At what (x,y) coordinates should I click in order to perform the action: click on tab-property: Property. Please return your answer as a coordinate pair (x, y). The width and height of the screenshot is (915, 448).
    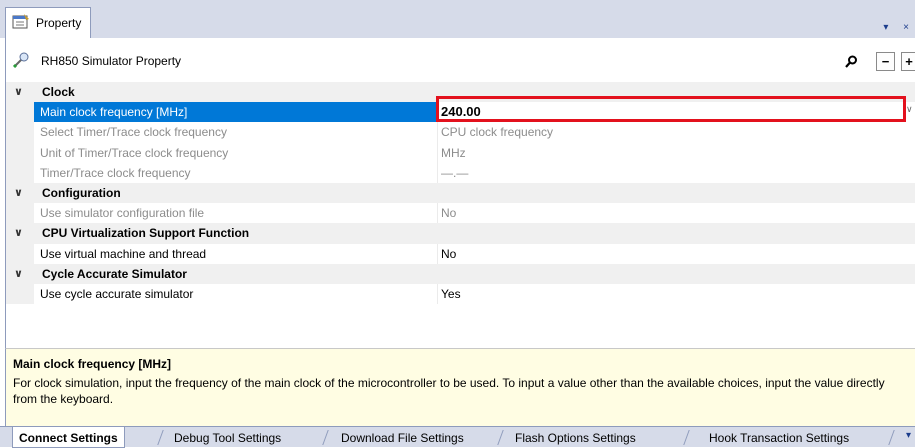
    Looking at the image, I should click on (48, 22).